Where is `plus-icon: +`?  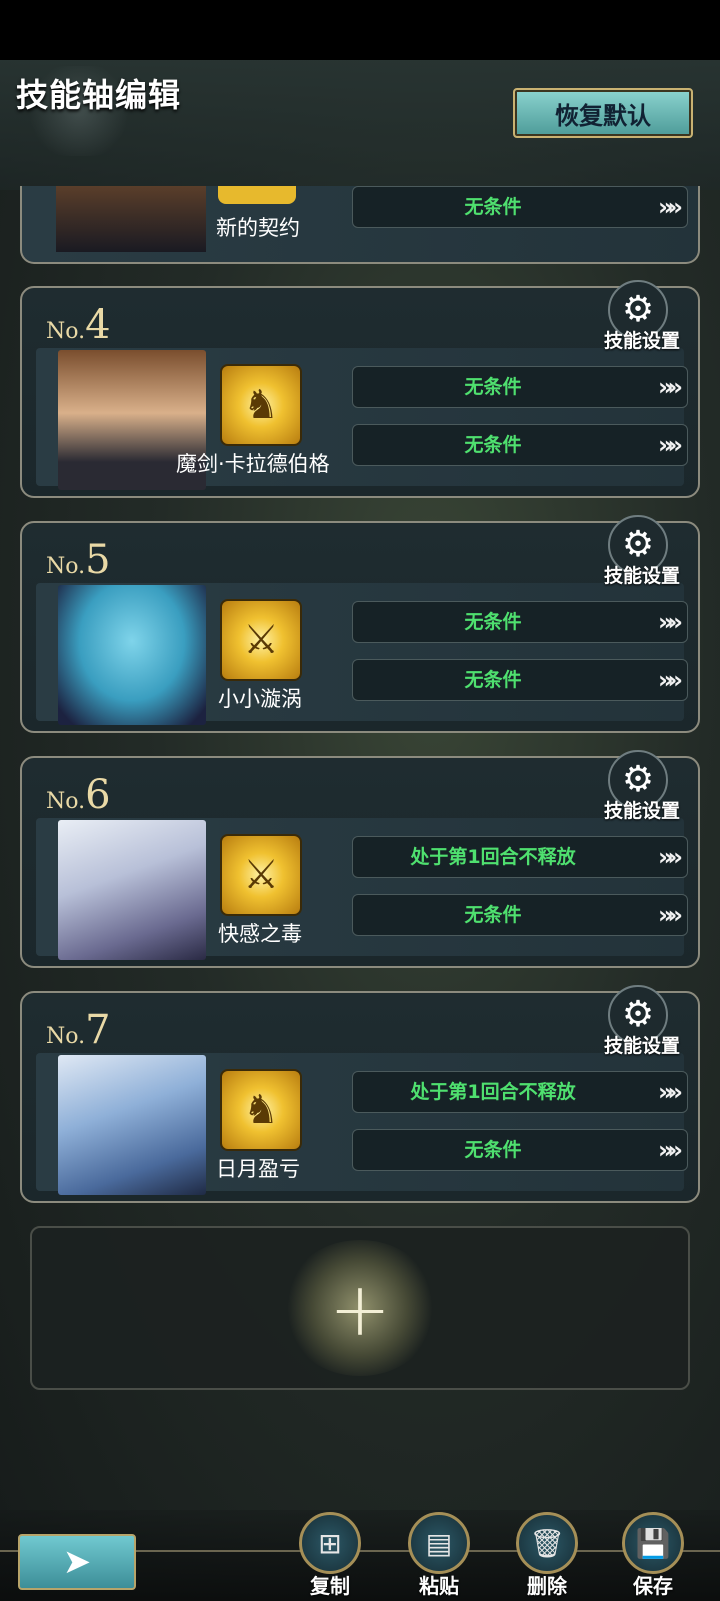
plus-icon: + is located at coordinates (360, 1310).